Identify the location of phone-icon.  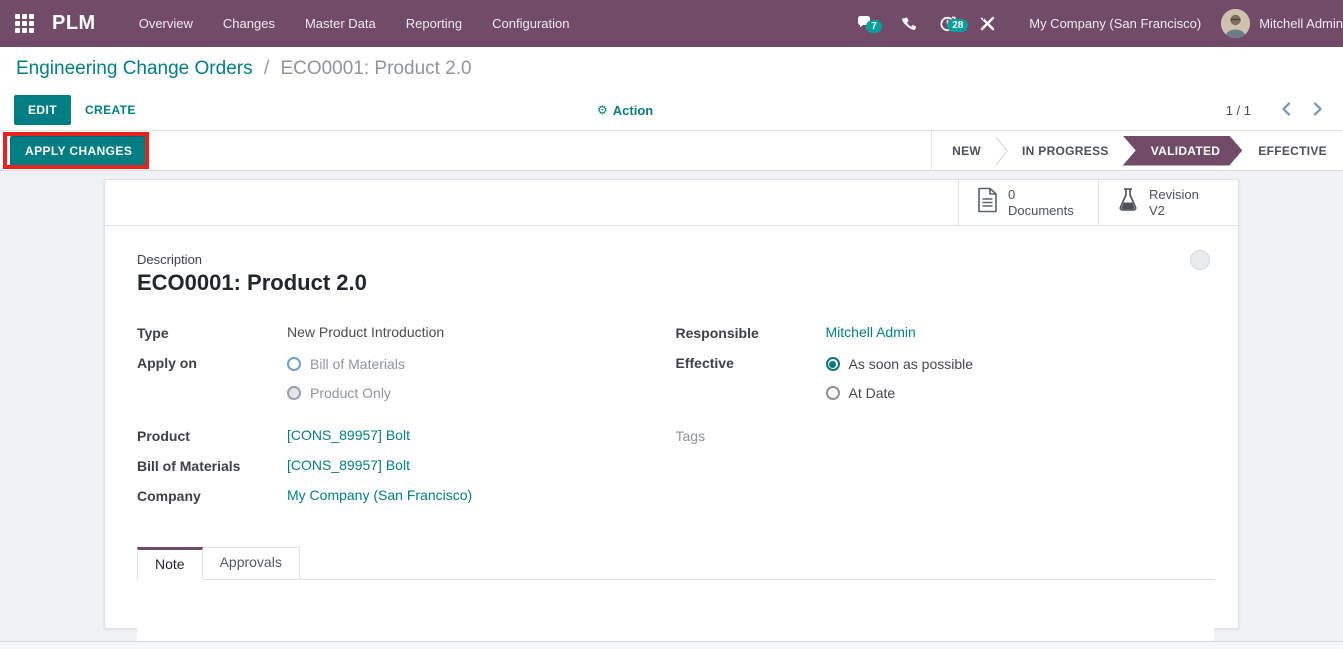
(908, 24).